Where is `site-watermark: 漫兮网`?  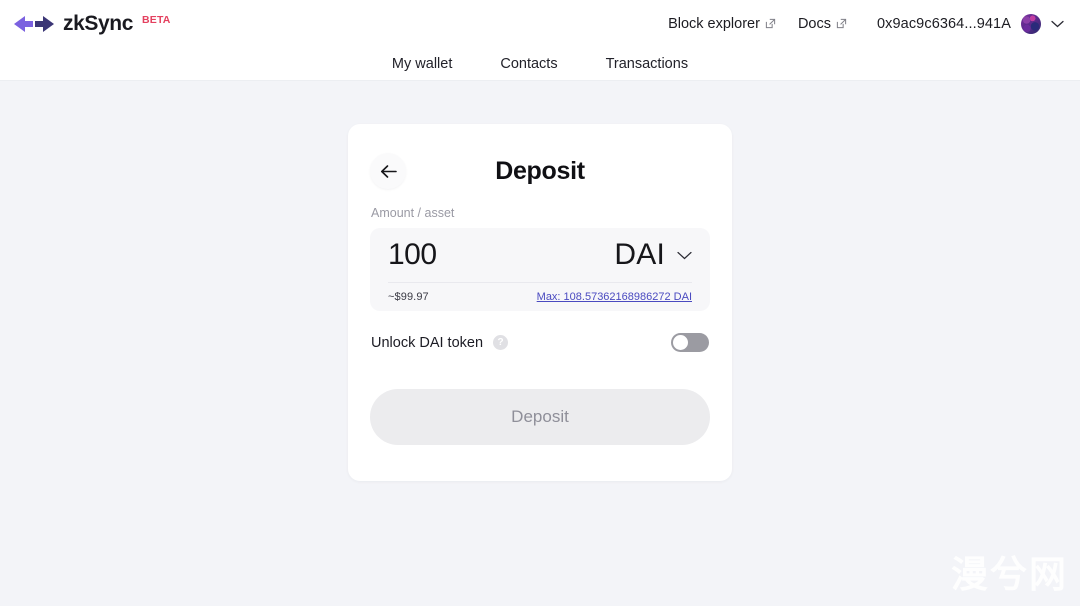
site-watermark: 漫兮网 is located at coordinates (1009, 574).